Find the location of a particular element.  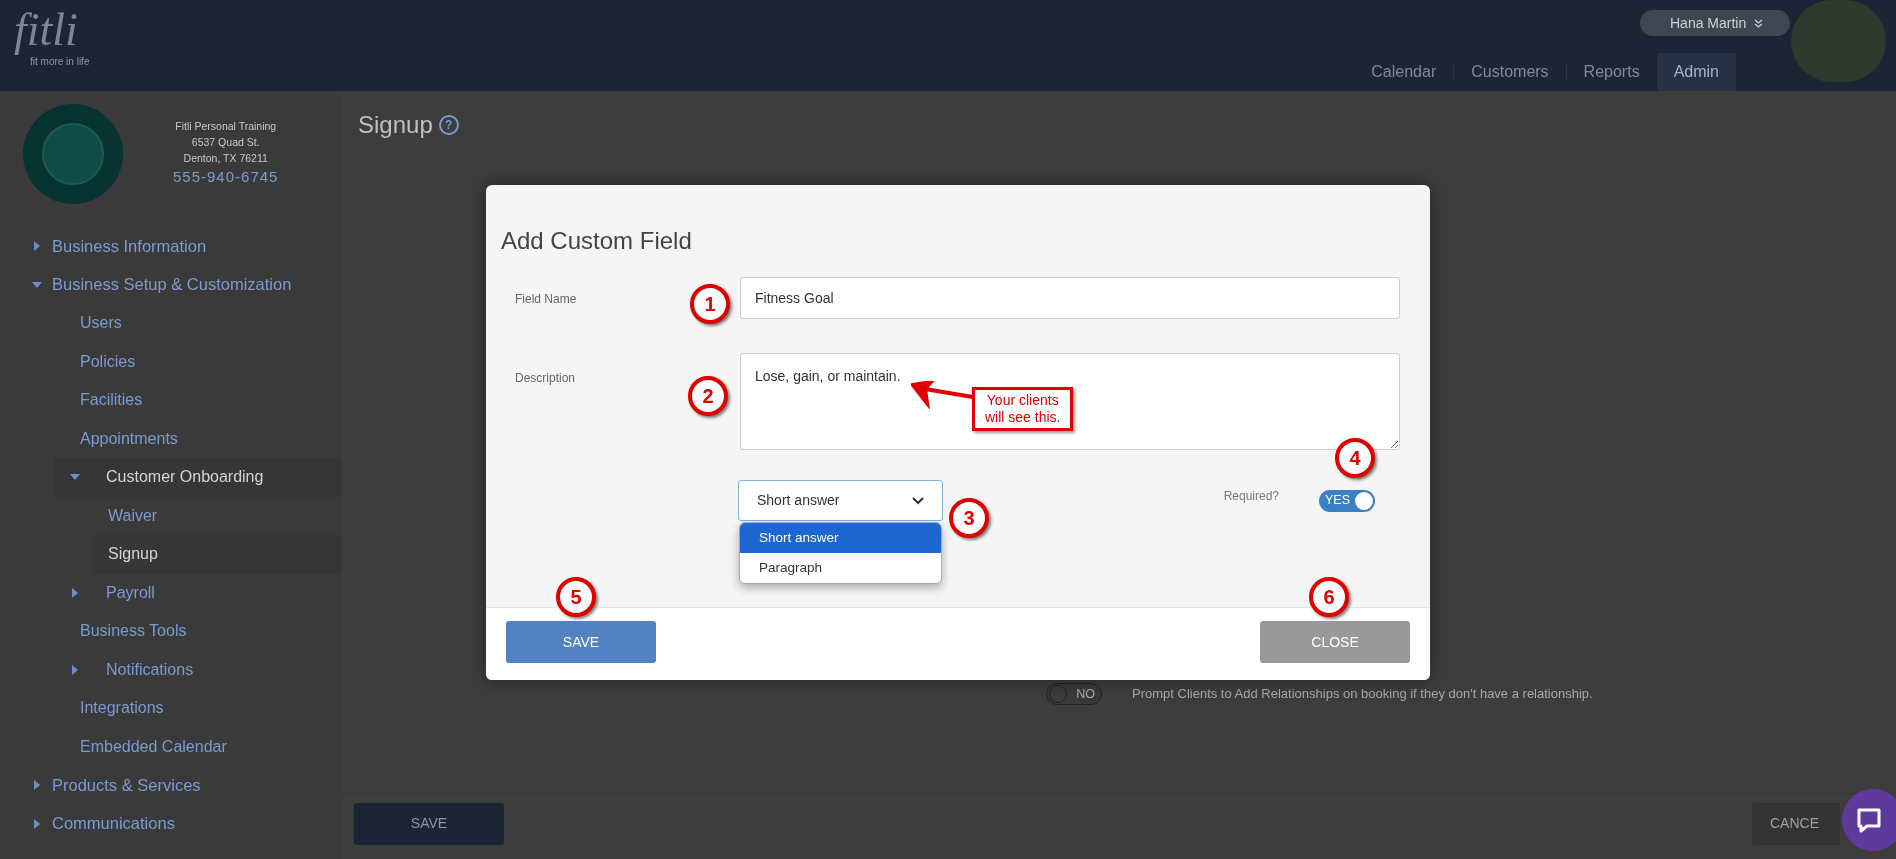

nav-tab: Reports is located at coordinates (1611, 72).